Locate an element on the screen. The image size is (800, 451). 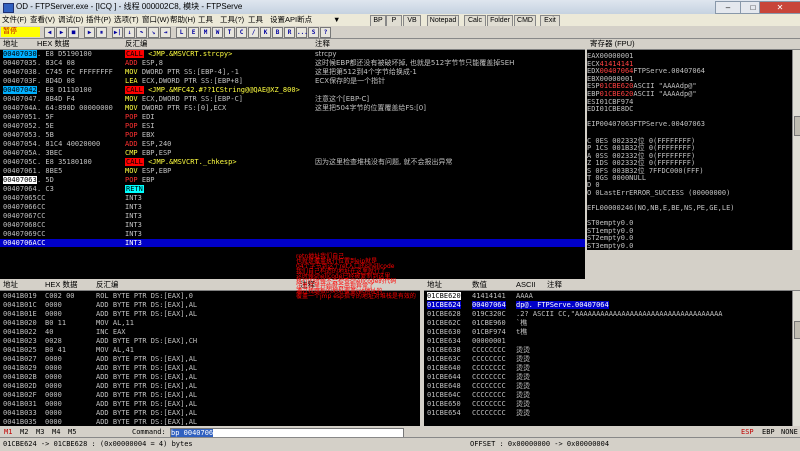
disasm-row: 0040705A. 3BEC CMP EBP,ESP is located at coordinates (292, 153).